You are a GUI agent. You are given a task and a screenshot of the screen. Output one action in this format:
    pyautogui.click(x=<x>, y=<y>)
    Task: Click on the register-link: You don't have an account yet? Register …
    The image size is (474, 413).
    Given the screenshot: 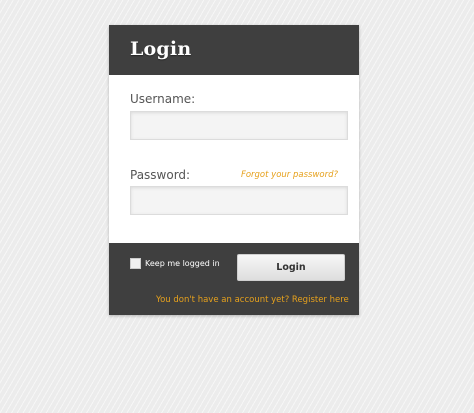 What is the action you would take?
    pyautogui.click(x=252, y=300)
    